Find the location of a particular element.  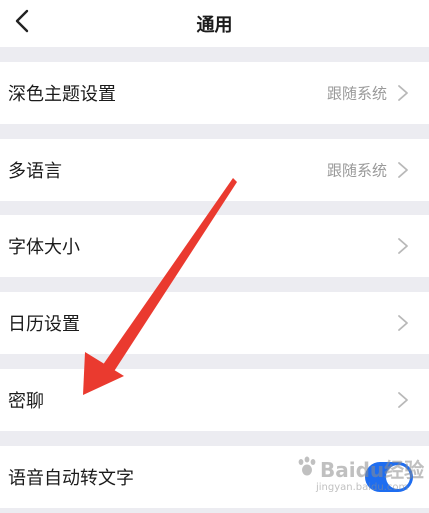

setting-row-language: 多语言 跟随系统 is located at coordinates (214, 170).